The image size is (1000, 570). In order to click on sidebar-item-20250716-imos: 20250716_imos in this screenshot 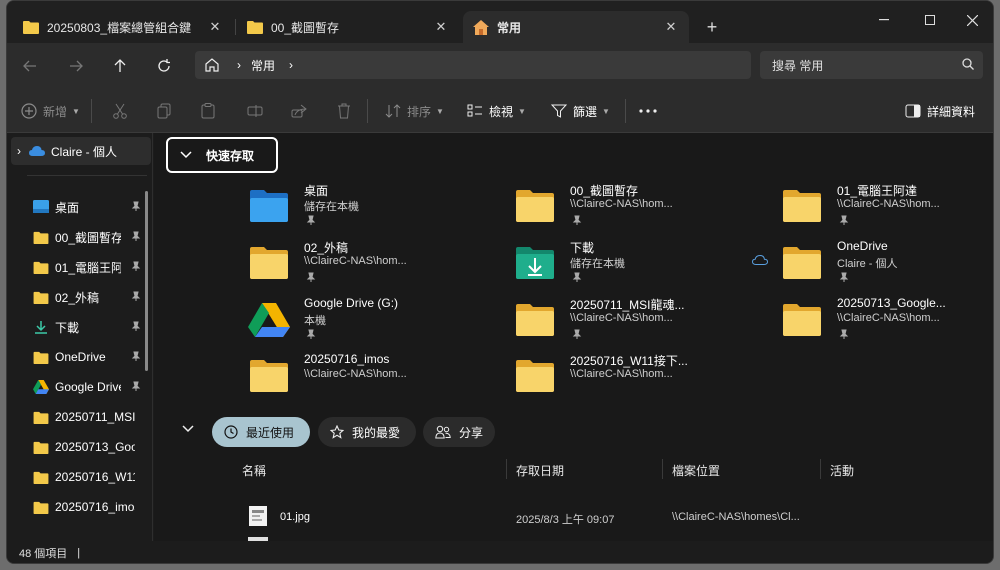, I will do `click(88, 507)`.